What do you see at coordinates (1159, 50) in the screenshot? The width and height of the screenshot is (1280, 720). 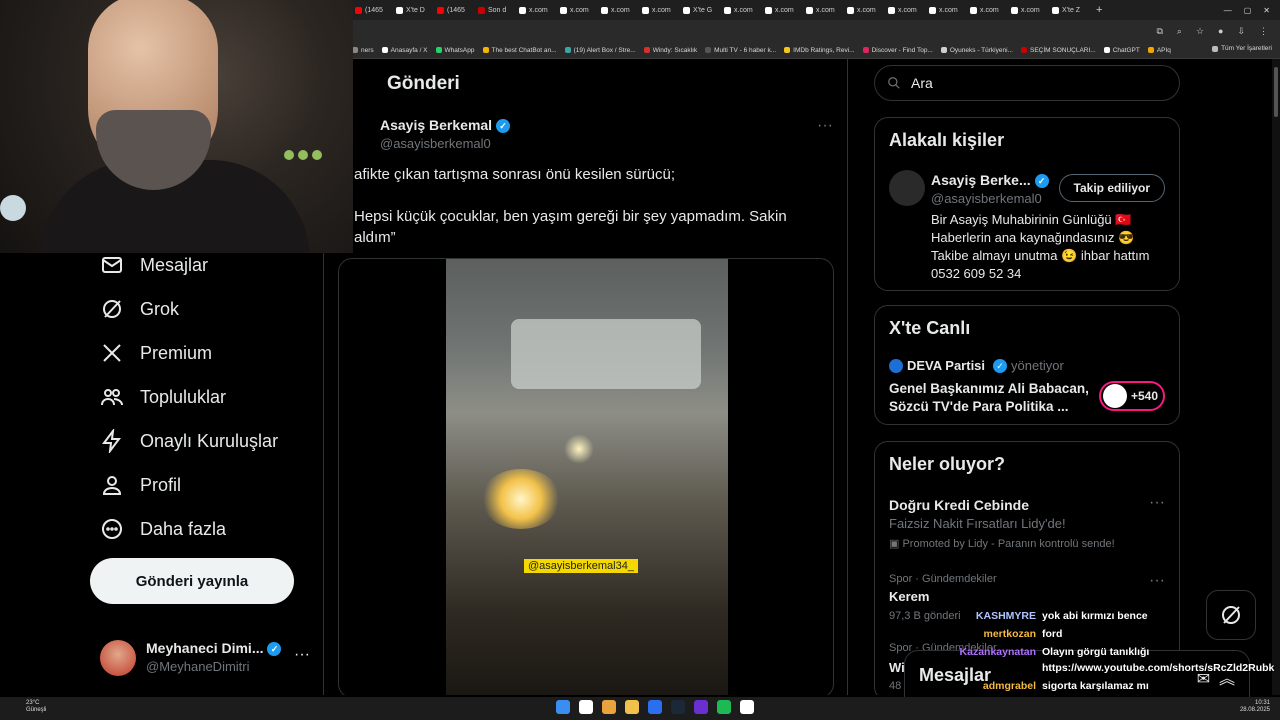 I see `bookmark-item: APIq` at bounding box center [1159, 50].